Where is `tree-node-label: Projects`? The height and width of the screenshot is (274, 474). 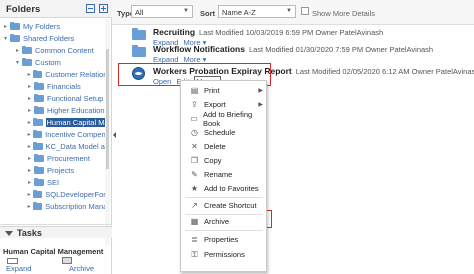
tree-node-label: Projects is located at coordinates (61, 170).